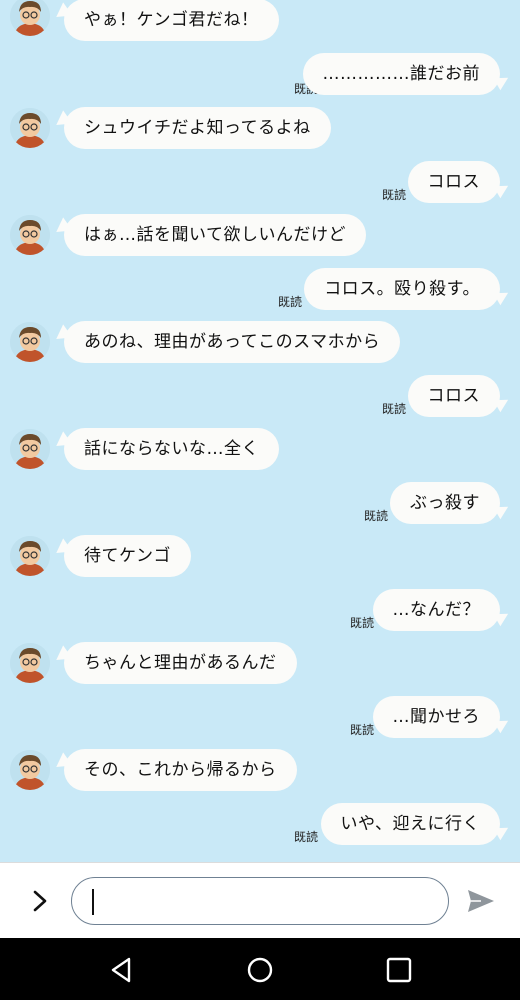 The width and height of the screenshot is (520, 1000). What do you see at coordinates (93, 902) in the screenshot?
I see `text-caret` at bounding box center [93, 902].